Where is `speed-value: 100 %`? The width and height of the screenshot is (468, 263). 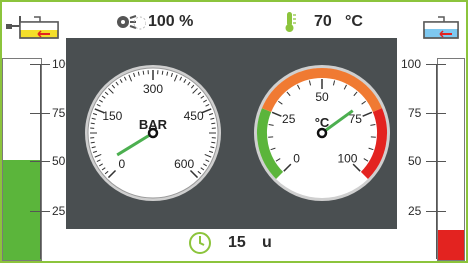
speed-value: 100 % is located at coordinates (171, 21).